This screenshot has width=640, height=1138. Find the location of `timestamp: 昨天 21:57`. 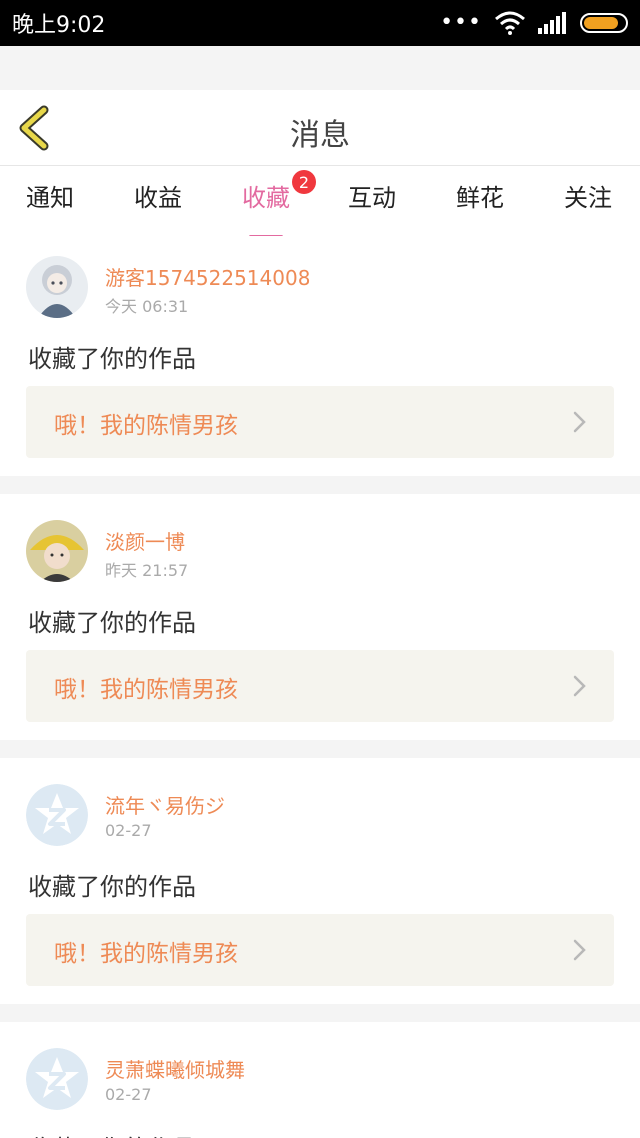

timestamp: 昨天 21:57 is located at coordinates (147, 570).